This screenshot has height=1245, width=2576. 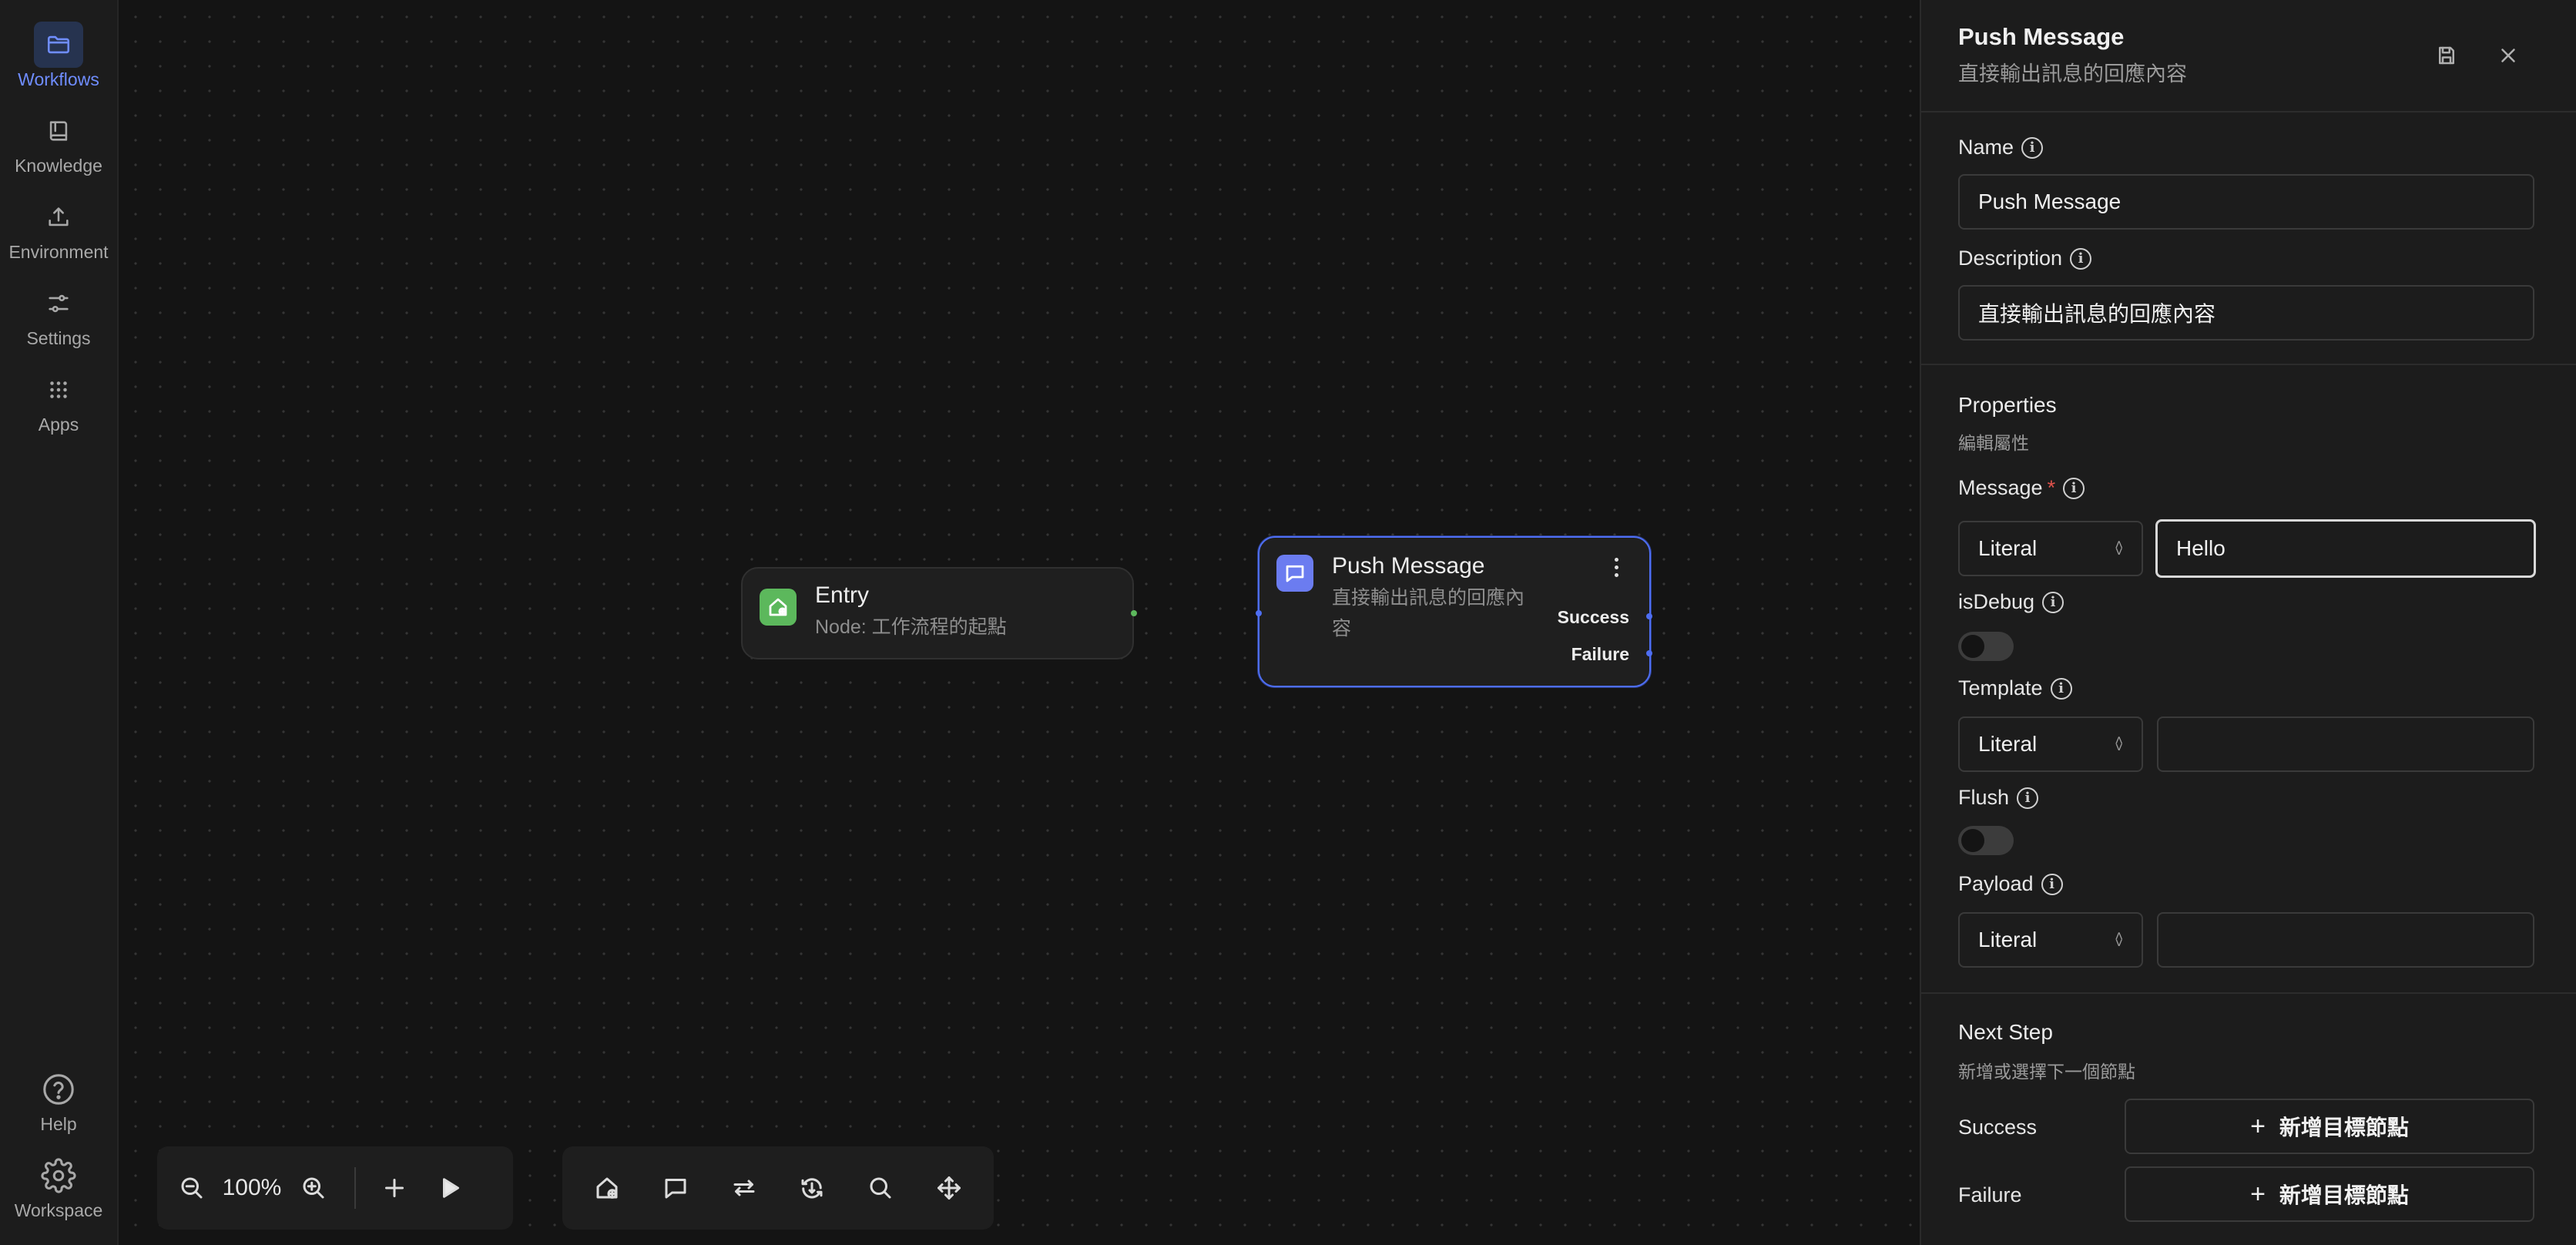 What do you see at coordinates (2447, 55) in the screenshot?
I see `save-icon` at bounding box center [2447, 55].